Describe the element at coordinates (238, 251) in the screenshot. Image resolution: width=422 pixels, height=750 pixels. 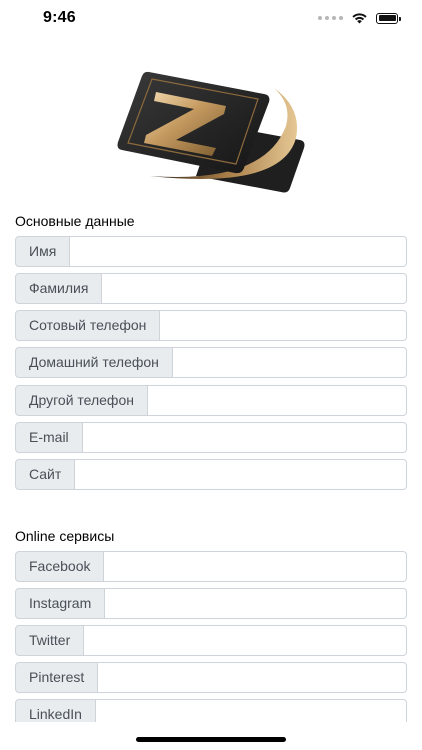
I see `name-input` at that location.